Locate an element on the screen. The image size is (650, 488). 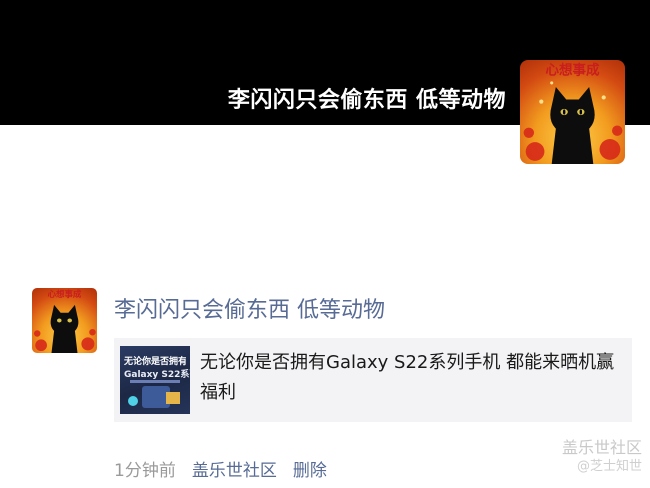
post-source-link: 盖乐世社区 is located at coordinates (234, 468).